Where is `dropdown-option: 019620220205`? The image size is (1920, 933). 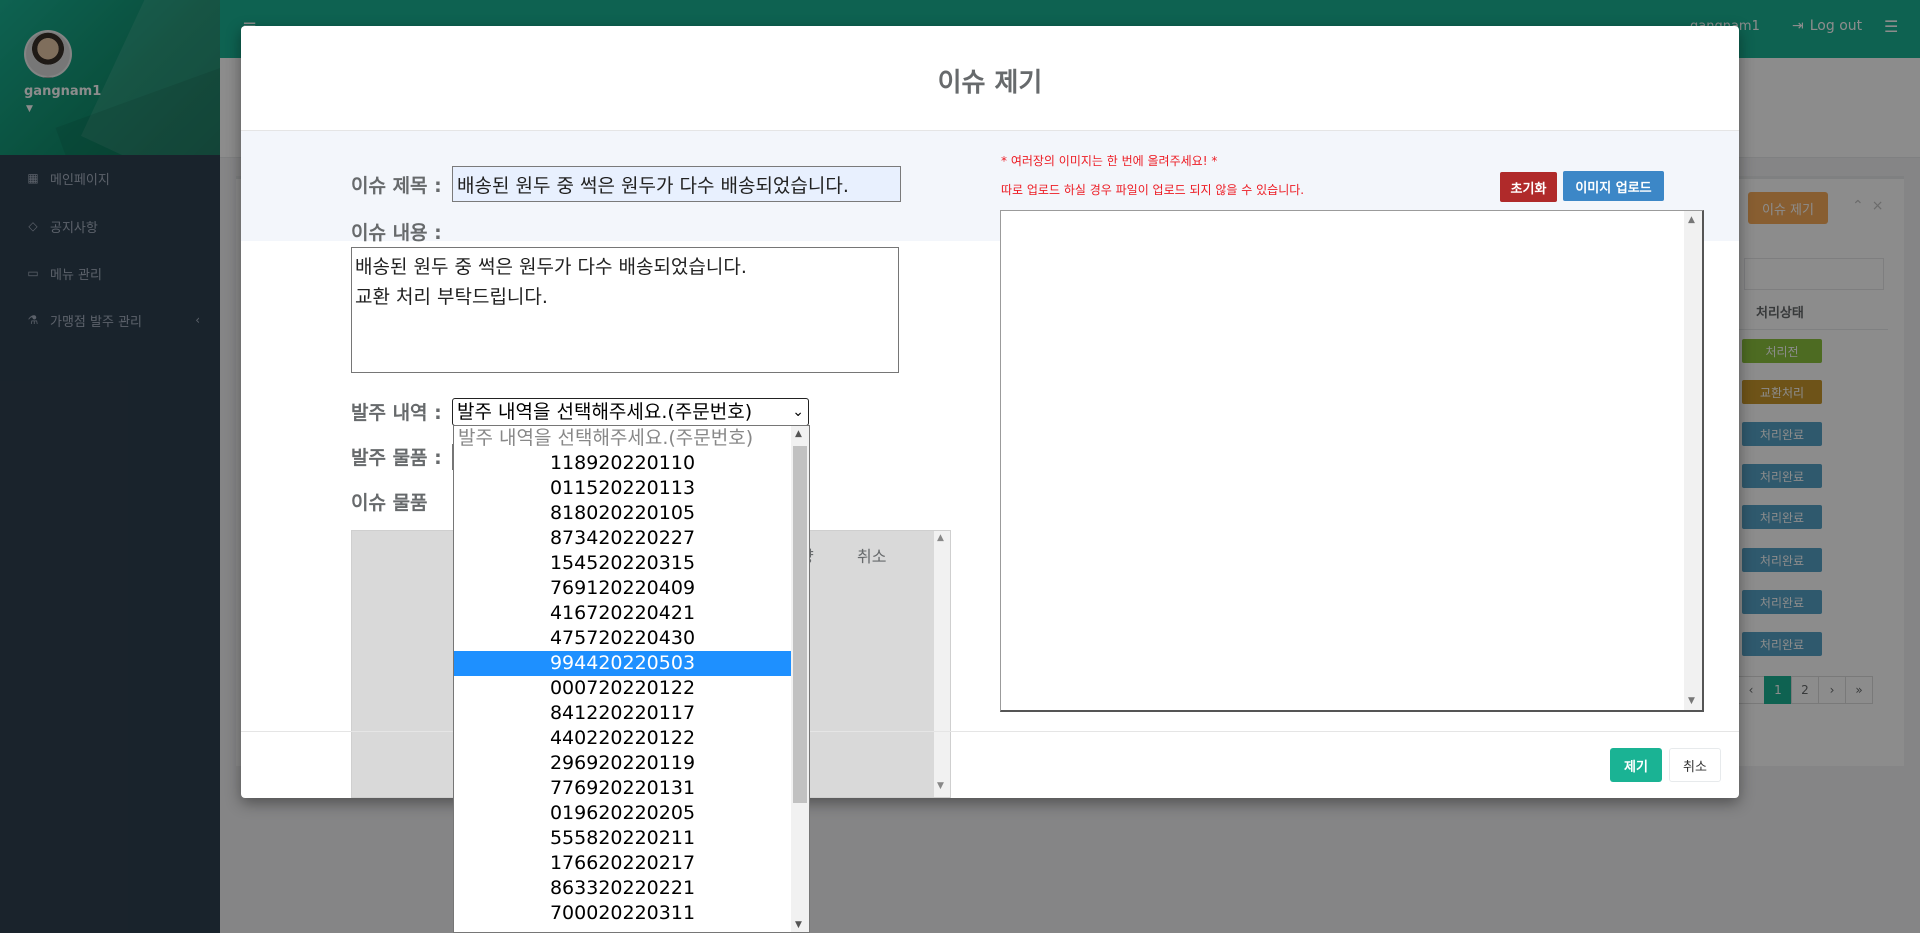
dropdown-option: 019620220205 is located at coordinates (622, 813).